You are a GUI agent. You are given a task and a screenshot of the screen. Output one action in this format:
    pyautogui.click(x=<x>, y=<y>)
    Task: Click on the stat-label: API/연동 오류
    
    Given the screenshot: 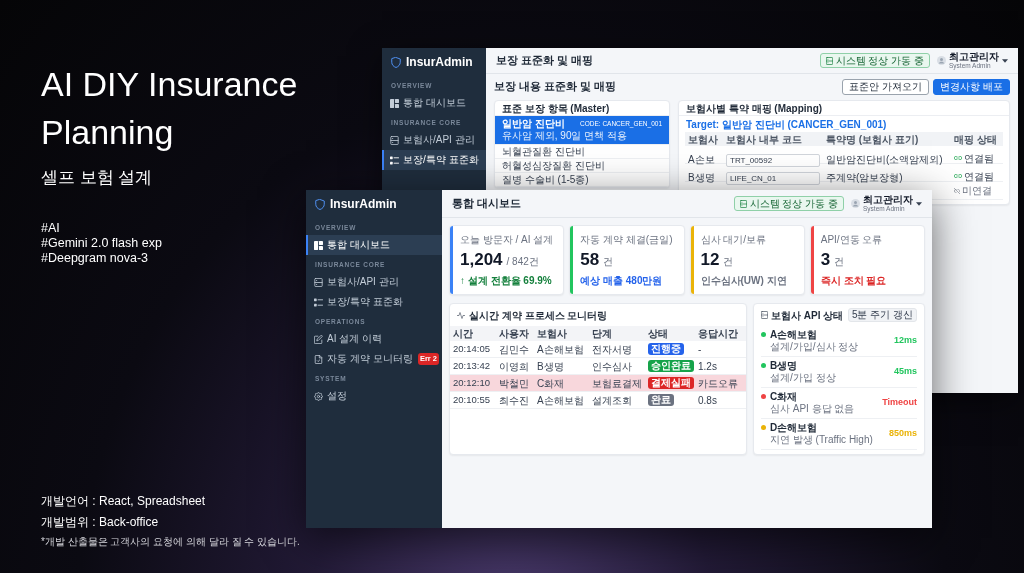 What is the action you would take?
    pyautogui.click(x=851, y=239)
    